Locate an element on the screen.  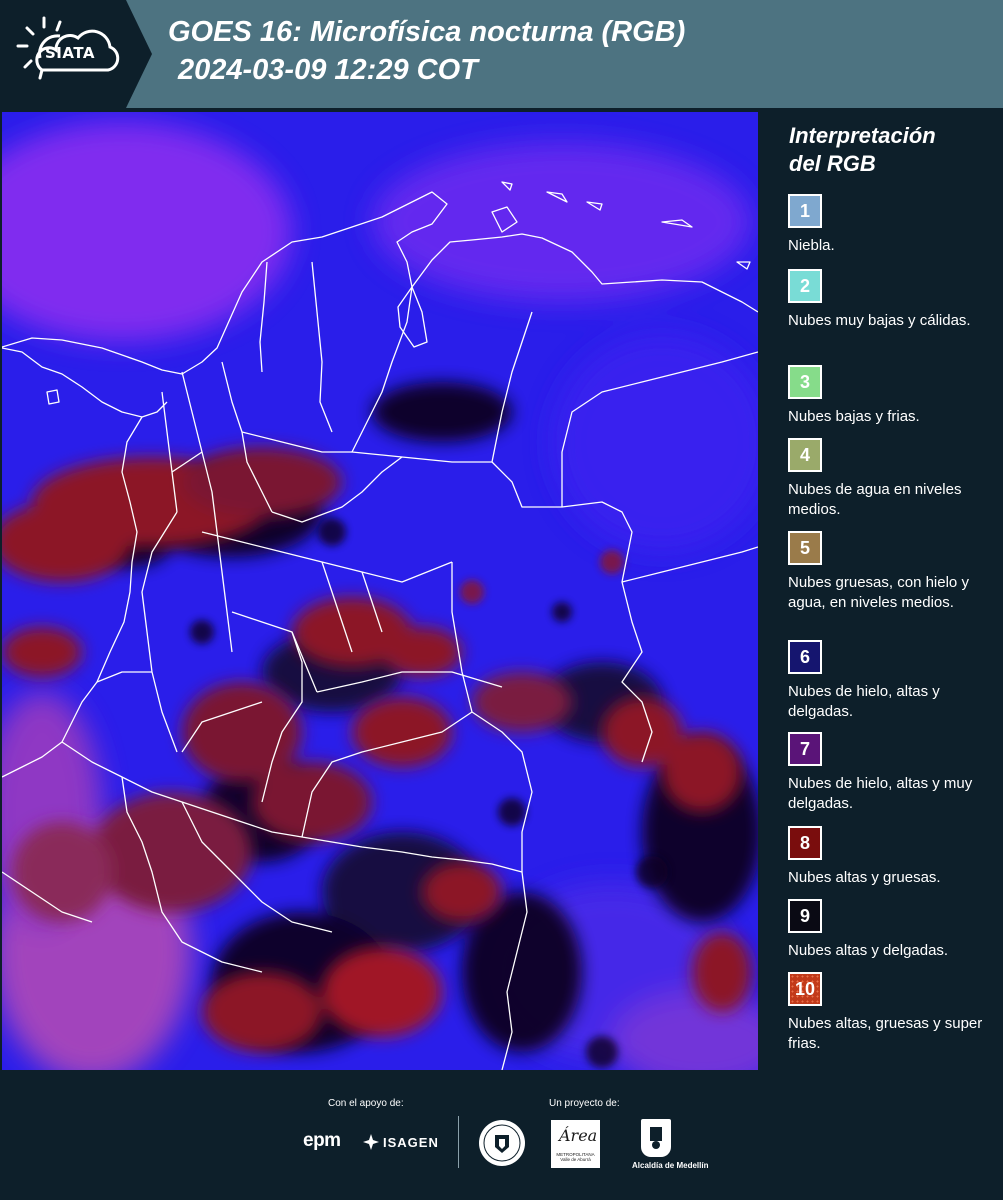
legend-swatch-1: 1 is located at coordinates (805, 211).